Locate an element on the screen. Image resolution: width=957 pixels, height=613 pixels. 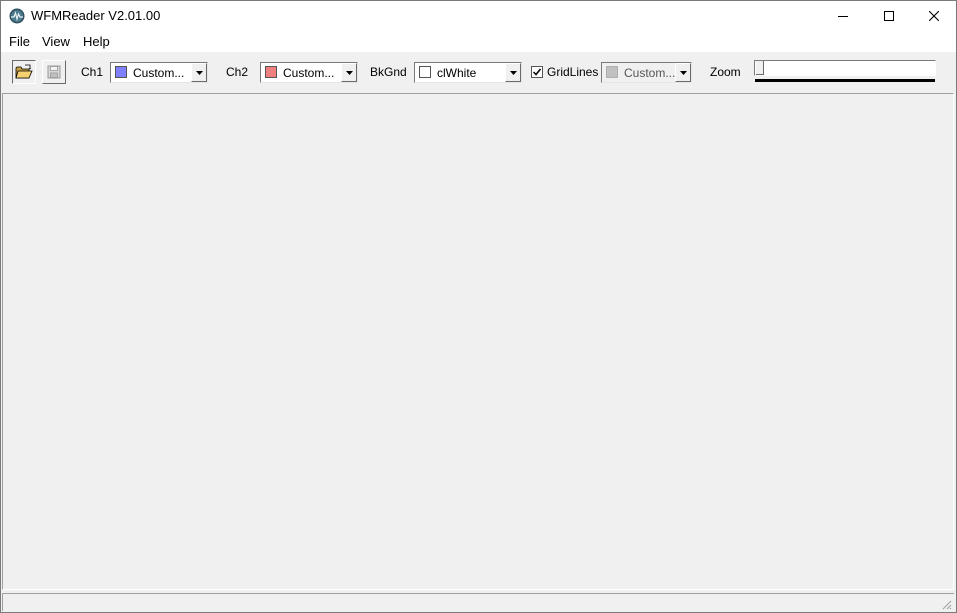
gridlines-checkbox is located at coordinates (537, 72).